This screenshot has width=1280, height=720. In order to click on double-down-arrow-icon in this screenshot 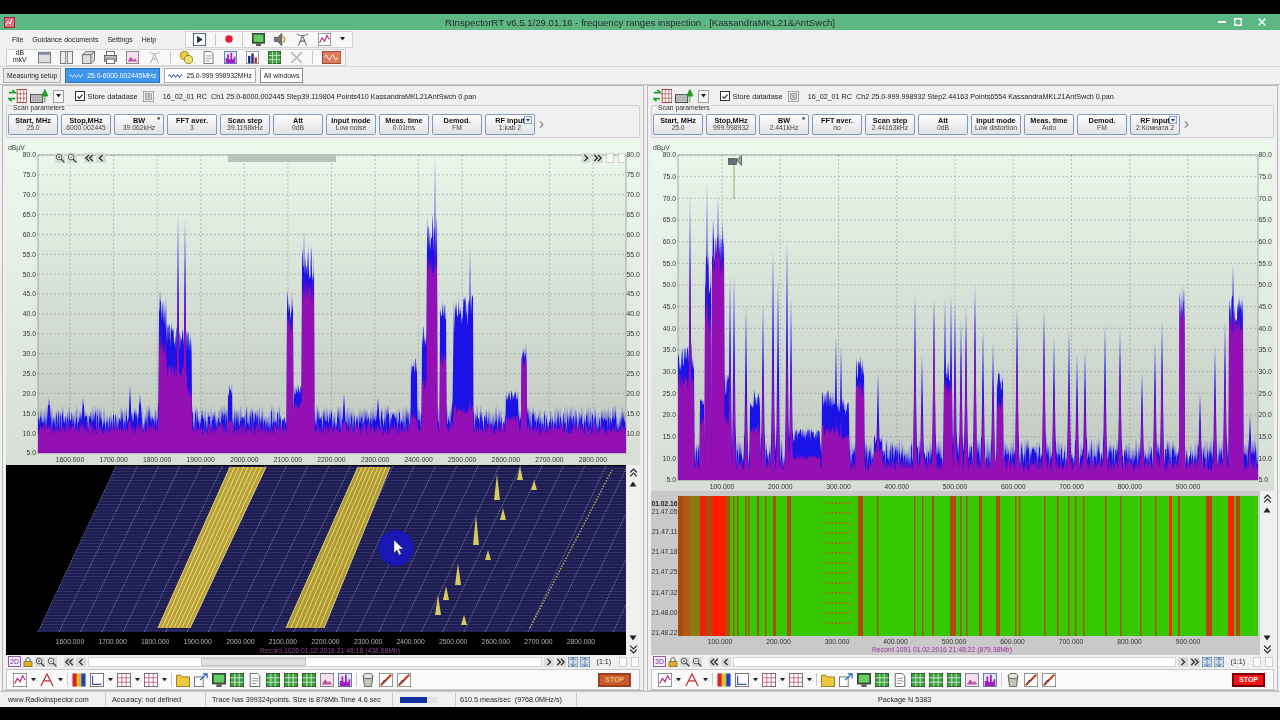, I will do `click(633, 649)`.